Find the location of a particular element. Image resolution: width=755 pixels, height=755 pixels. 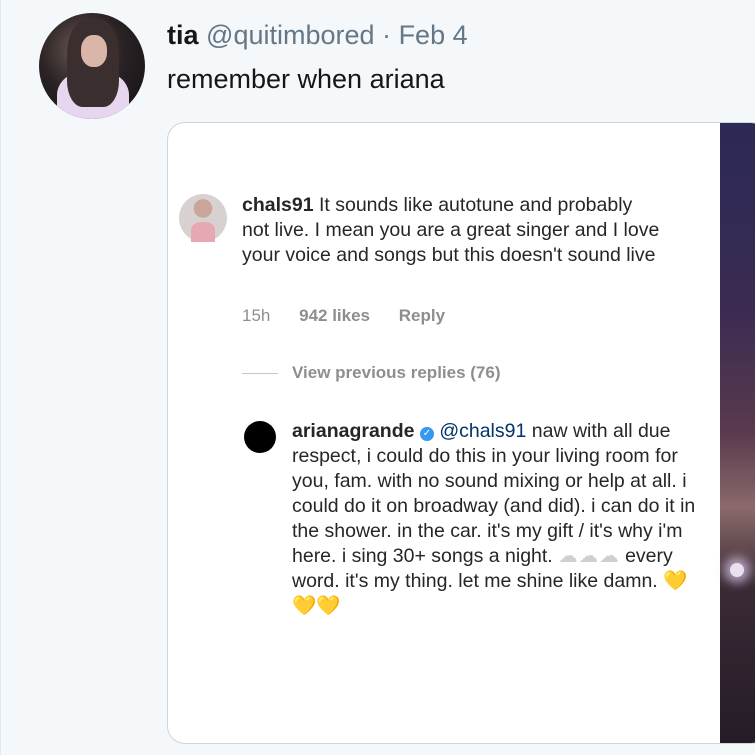

stage-light is located at coordinates (737, 570).